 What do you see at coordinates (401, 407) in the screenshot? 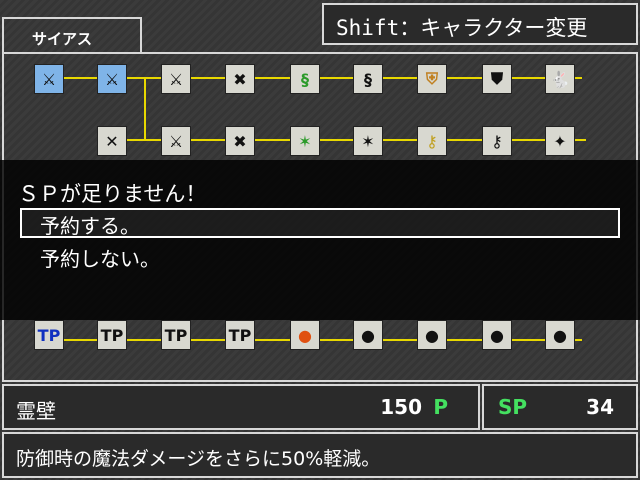
I see `skill-cost: 150` at bounding box center [401, 407].